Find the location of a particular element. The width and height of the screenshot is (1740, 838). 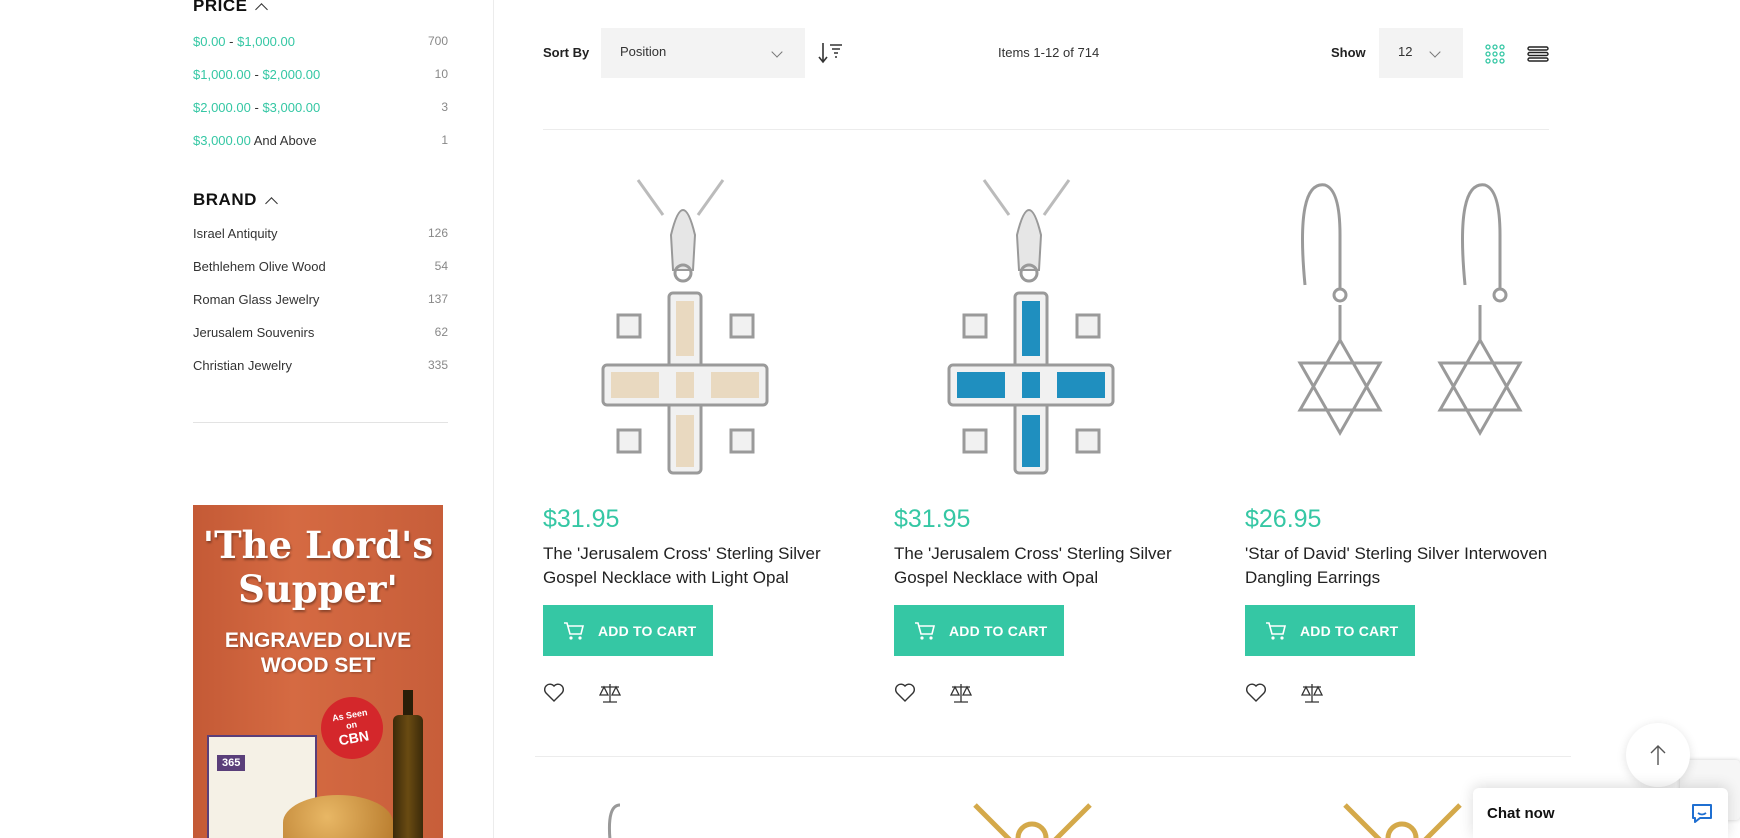

price-filter-toggle: PRICE is located at coordinates (231, 8).